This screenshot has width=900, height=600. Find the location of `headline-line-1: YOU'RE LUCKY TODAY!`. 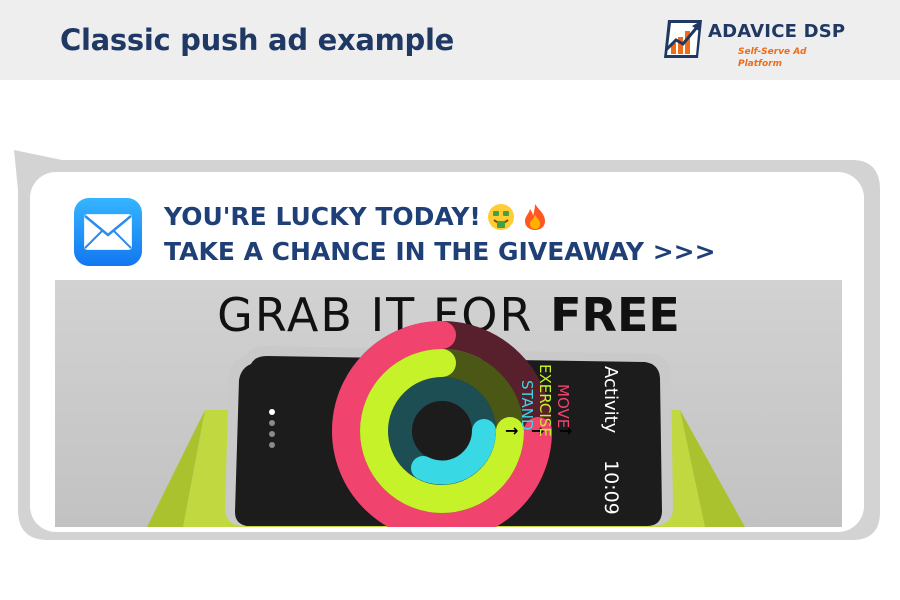

headline-line-1: YOU'RE LUCKY TODAY! is located at coordinates (440, 216).